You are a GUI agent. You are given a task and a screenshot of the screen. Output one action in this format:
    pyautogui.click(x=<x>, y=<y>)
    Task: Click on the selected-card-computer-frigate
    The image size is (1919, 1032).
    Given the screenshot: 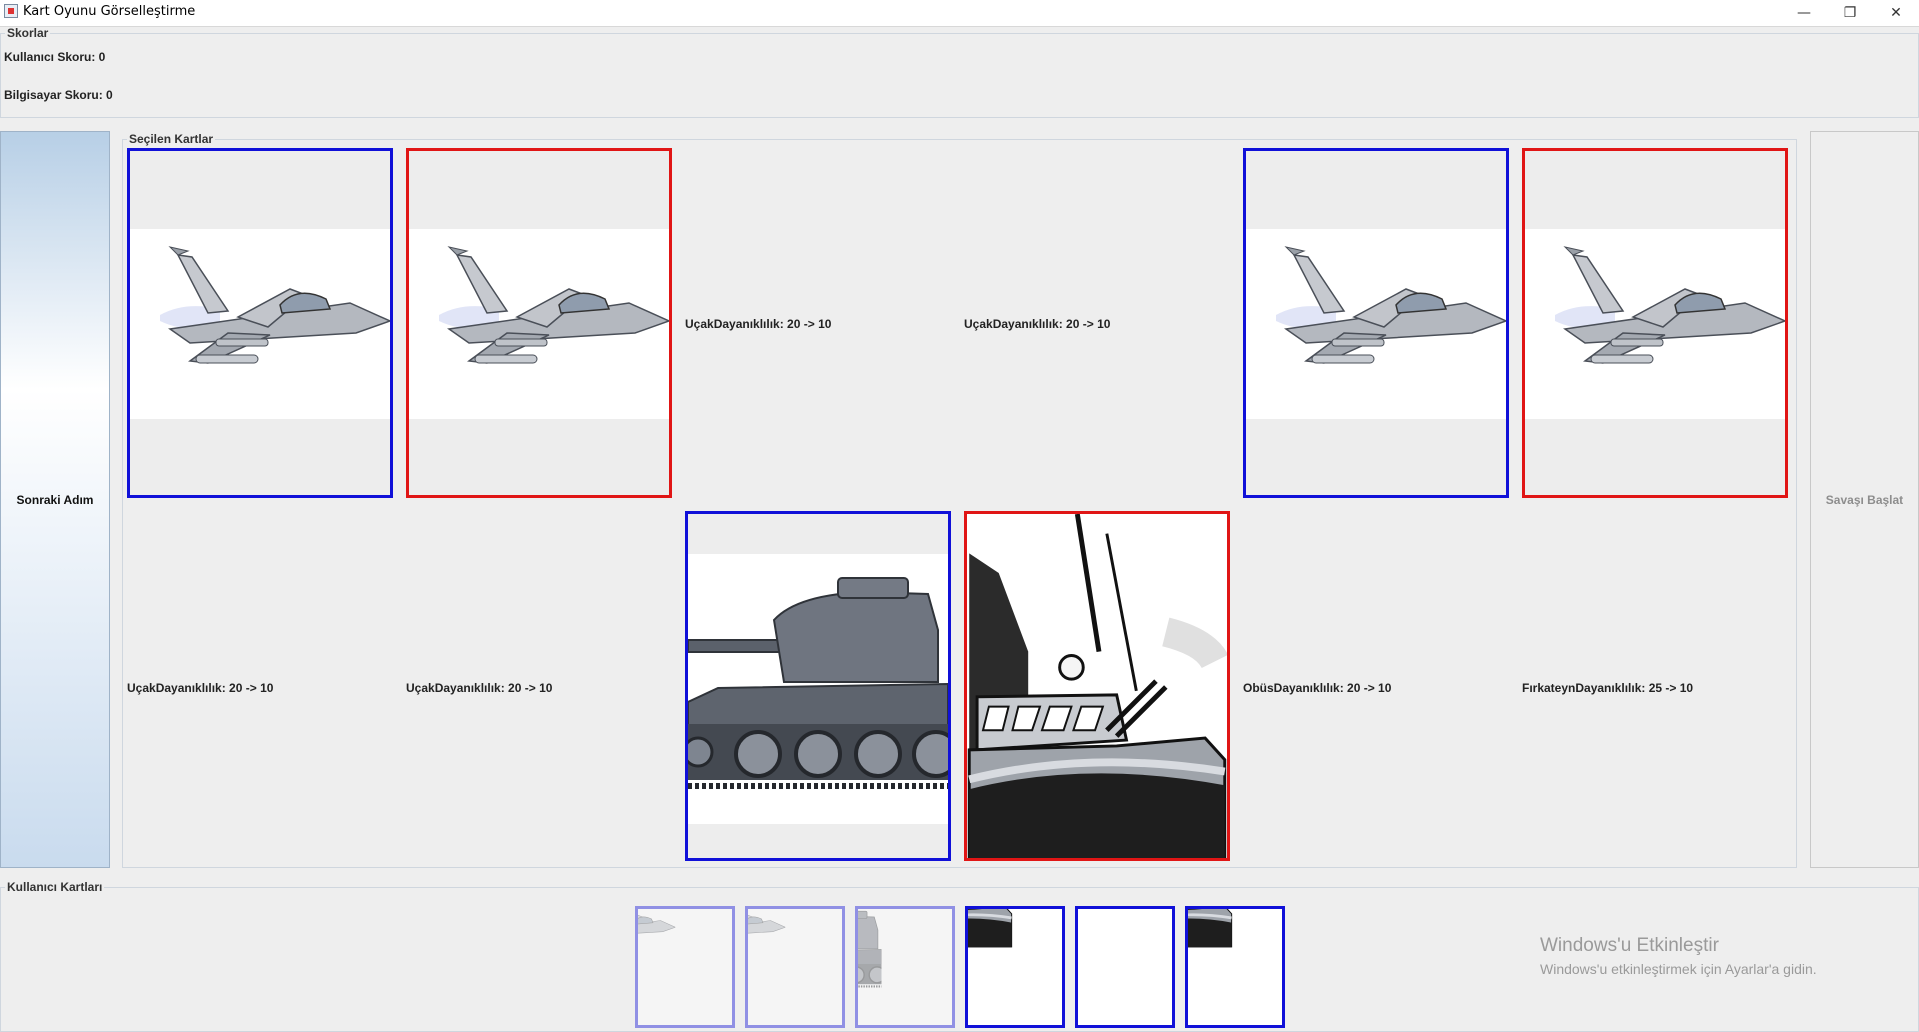 What is the action you would take?
    pyautogui.click(x=1097, y=686)
    